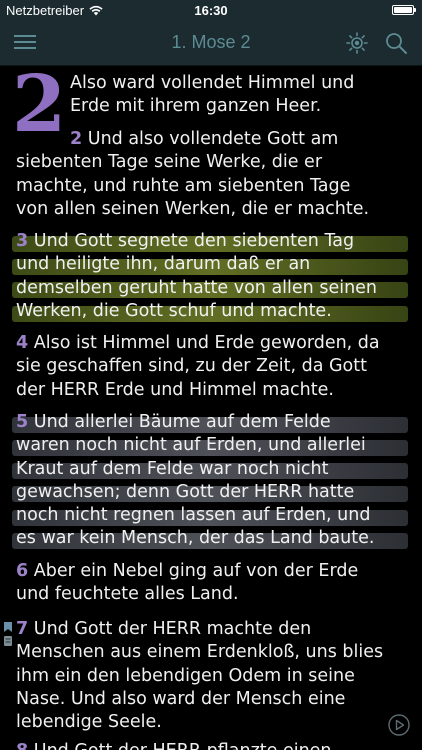 The width and height of the screenshot is (422, 750). Describe the element at coordinates (8, 636) in the screenshot. I see `bookmark-icon` at that location.